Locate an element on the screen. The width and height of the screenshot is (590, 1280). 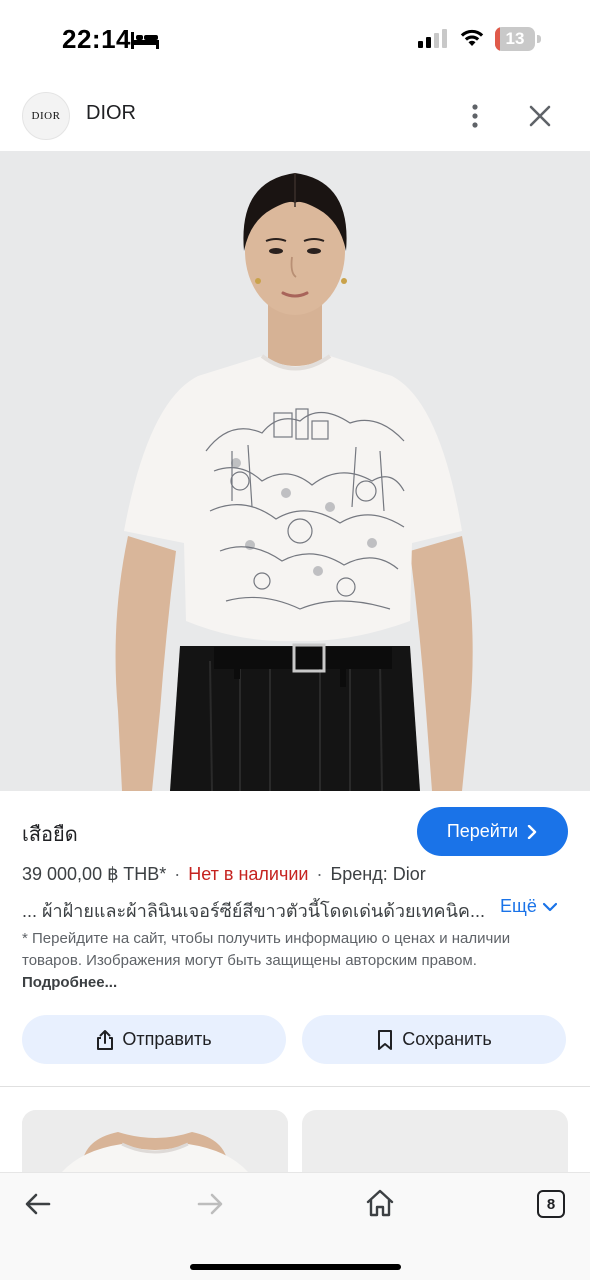
share-icon is located at coordinates (105, 1039).